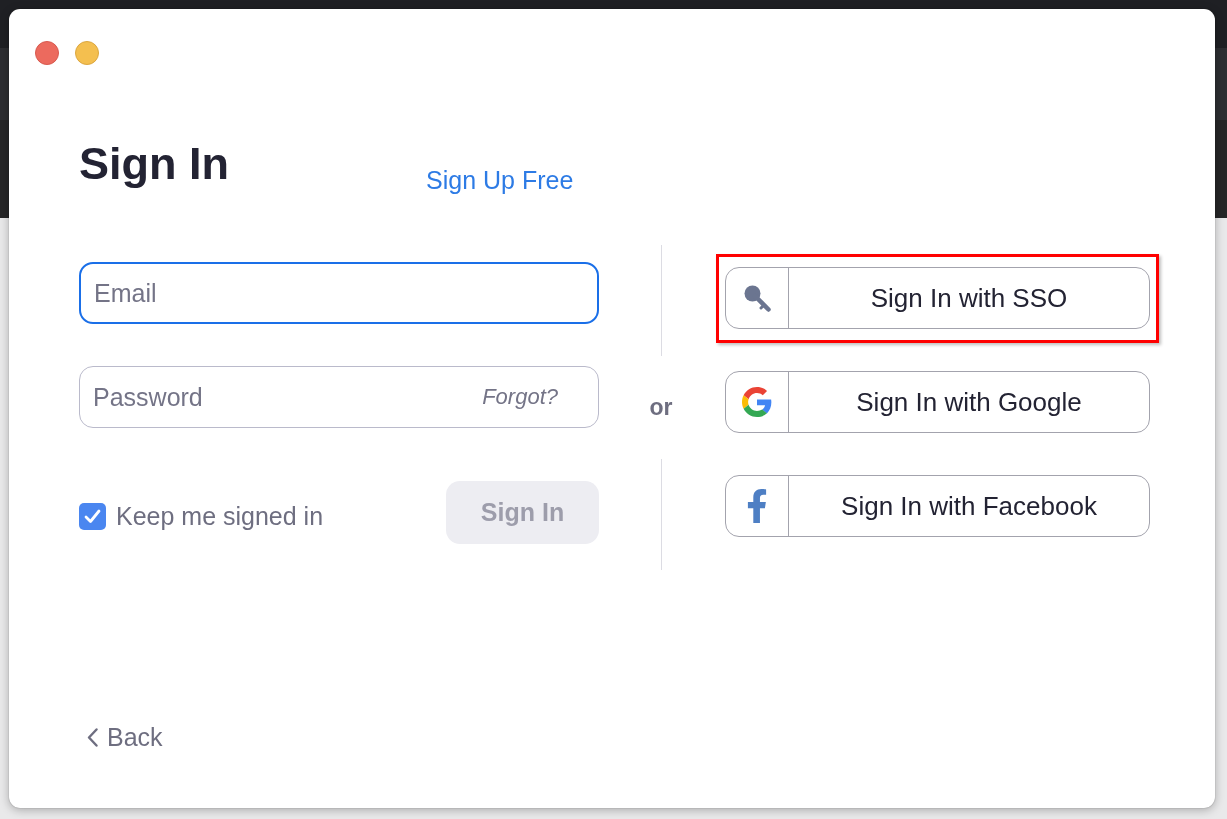 The width and height of the screenshot is (1227, 819). Describe the element at coordinates (500, 180) in the screenshot. I see `sign-up-link: Sign Up Free` at that location.